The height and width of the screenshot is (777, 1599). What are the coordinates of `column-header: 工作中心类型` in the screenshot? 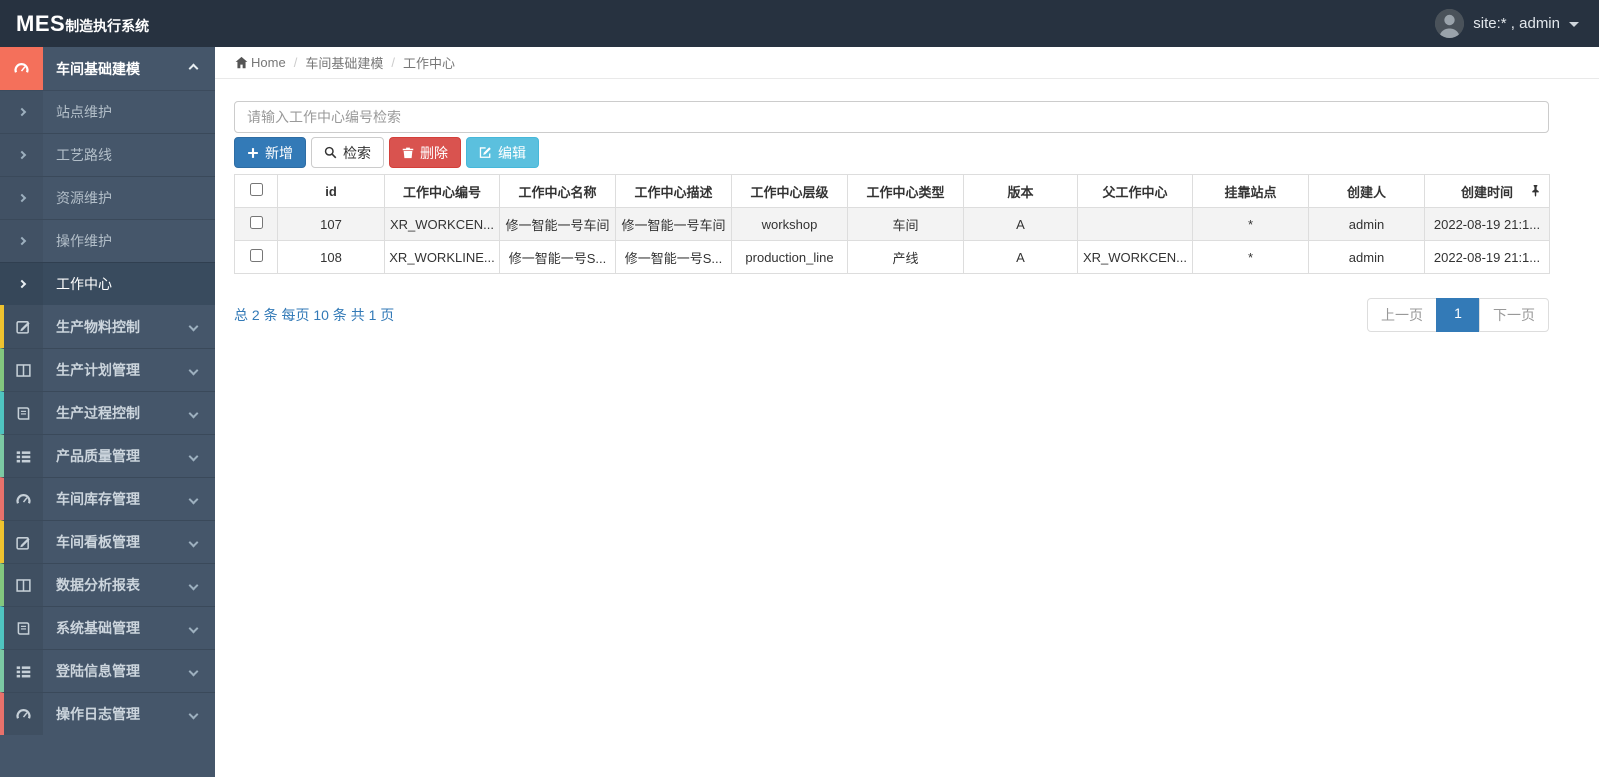 It's located at (905, 191).